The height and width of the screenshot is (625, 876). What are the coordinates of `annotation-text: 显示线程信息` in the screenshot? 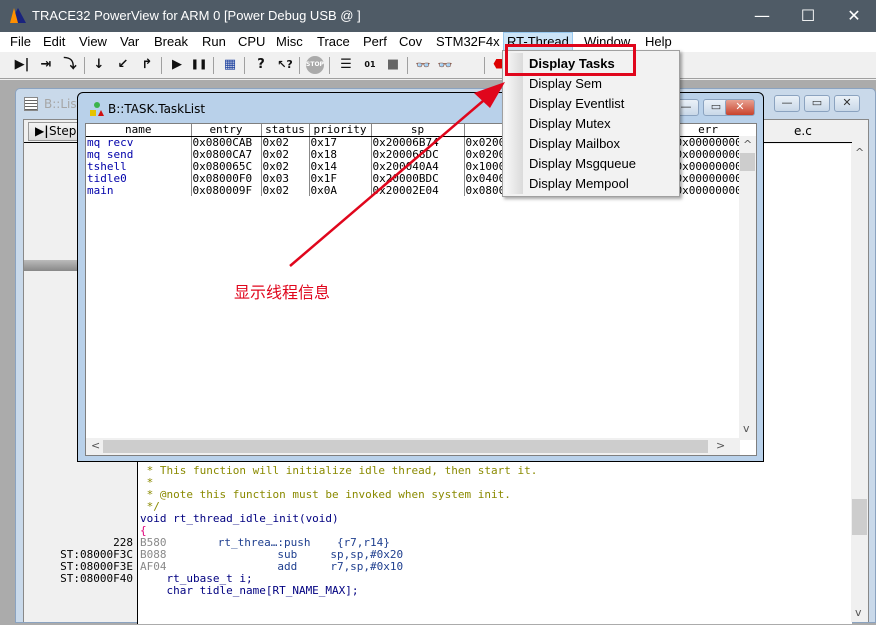 It's located at (282, 292).